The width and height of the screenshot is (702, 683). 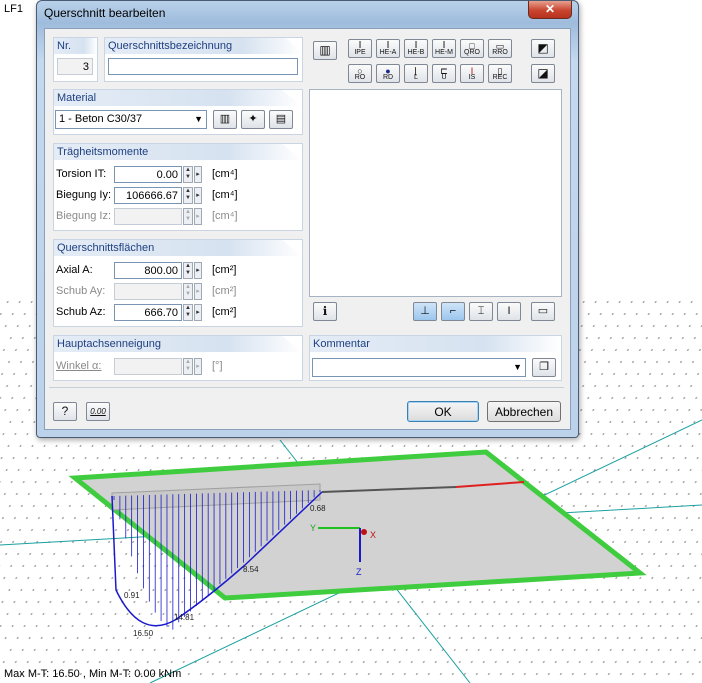 What do you see at coordinates (188, 174) in the screenshot?
I see `torsion-spinner: ▲ ▼` at bounding box center [188, 174].